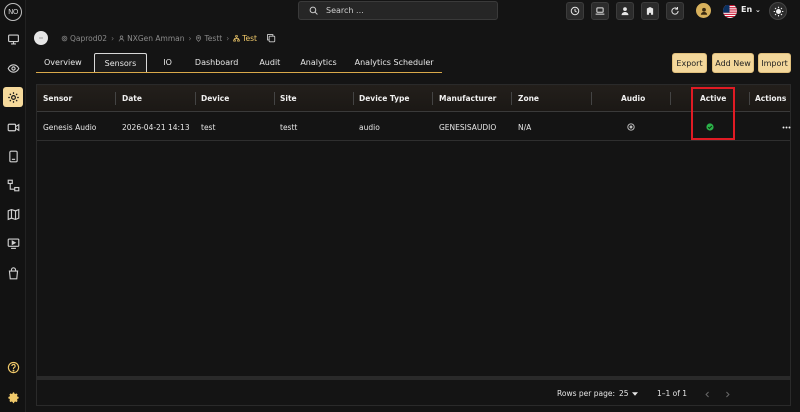 Image resolution: width=800 pixels, height=412 pixels. I want to click on cell-zone: N/A, so click(525, 127).